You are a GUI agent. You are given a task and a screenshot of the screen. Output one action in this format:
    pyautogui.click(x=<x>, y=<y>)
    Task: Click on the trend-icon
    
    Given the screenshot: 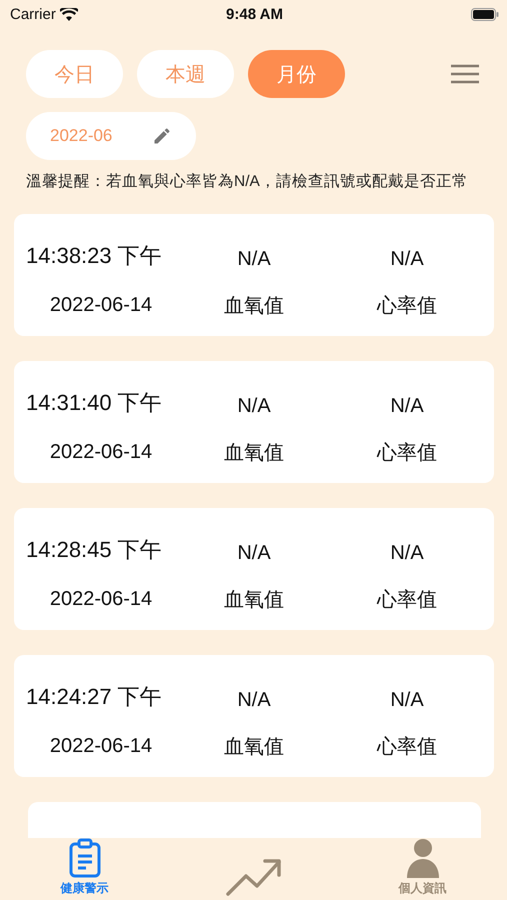 What is the action you would take?
    pyautogui.click(x=253, y=877)
    